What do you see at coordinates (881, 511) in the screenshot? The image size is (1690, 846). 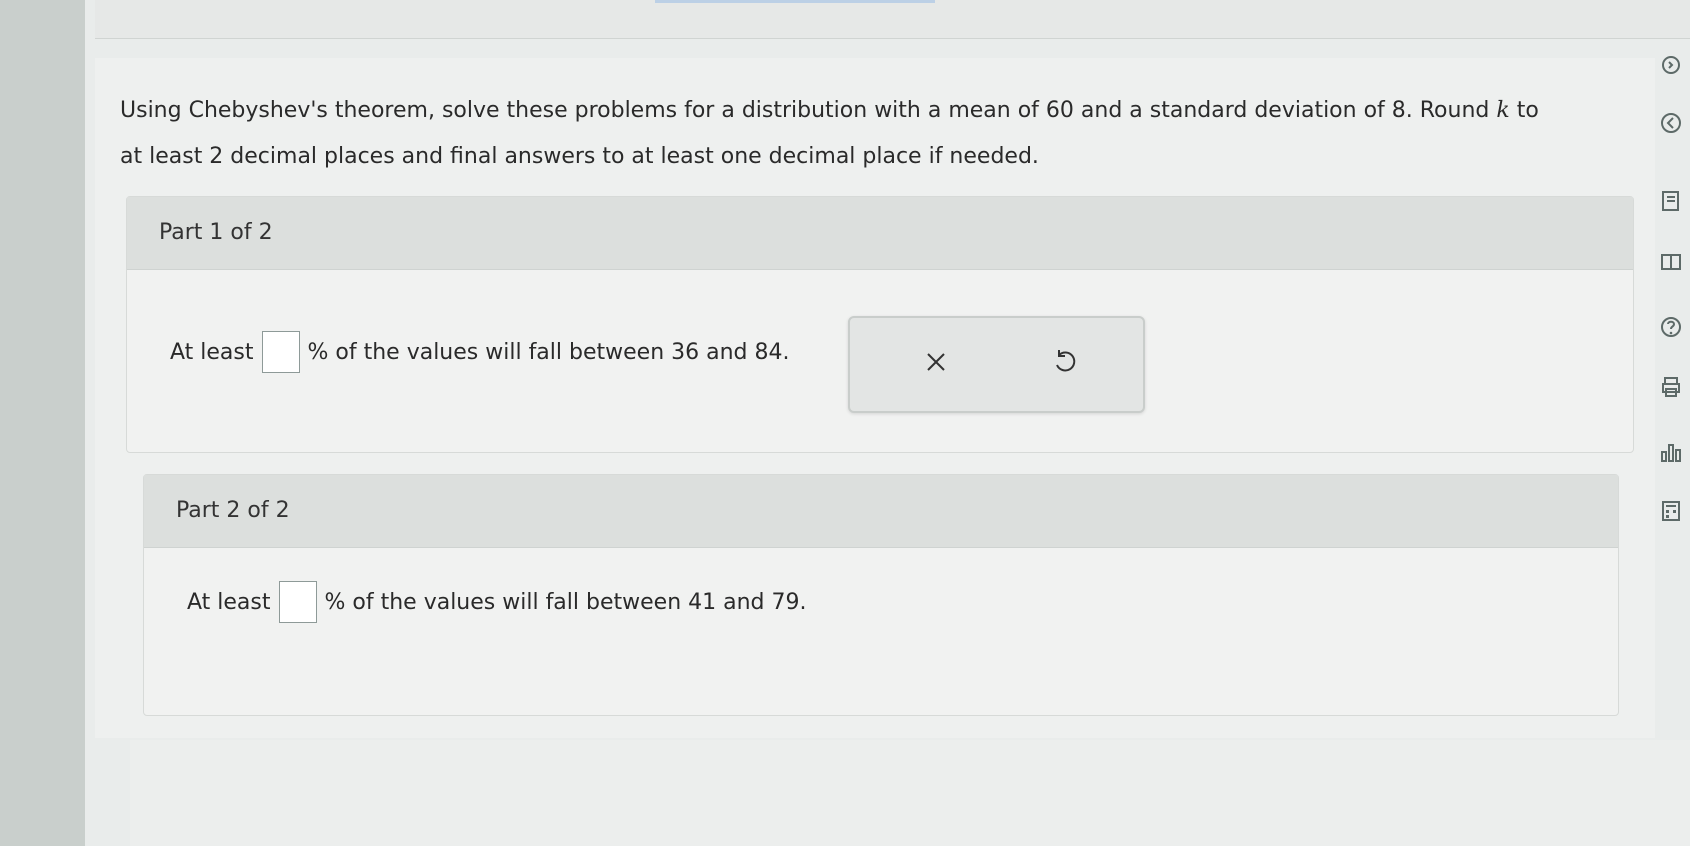 I see `part-2-header: Part 2 of 2` at bounding box center [881, 511].